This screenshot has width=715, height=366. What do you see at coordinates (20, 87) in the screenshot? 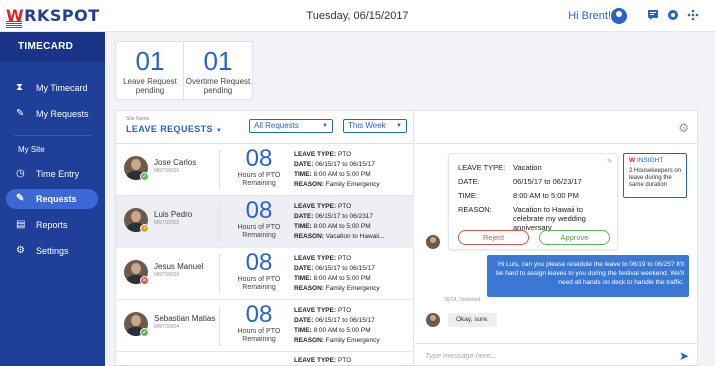
I see `hourglass-icon: ⧗` at bounding box center [20, 87].